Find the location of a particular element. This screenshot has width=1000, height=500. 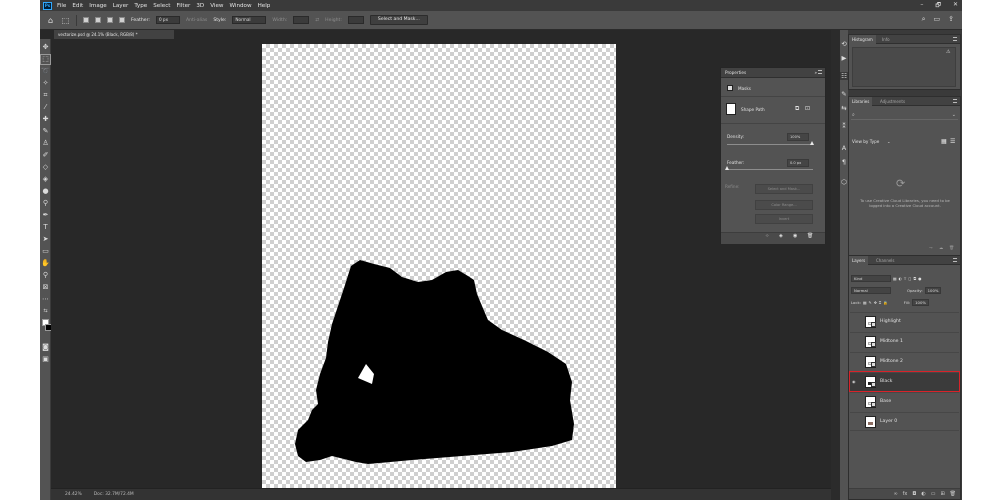

workspace-icon: ▭ is located at coordinates (937, 19).